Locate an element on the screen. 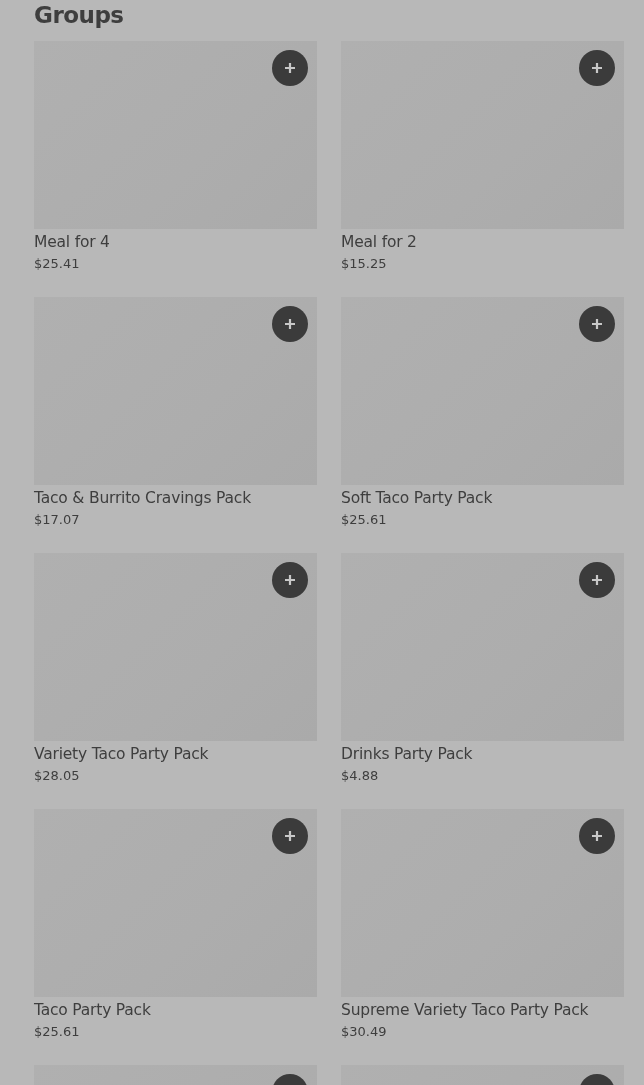 This screenshot has width=644, height=1085. item-name: Variety Taco Party Pack is located at coordinates (121, 754).